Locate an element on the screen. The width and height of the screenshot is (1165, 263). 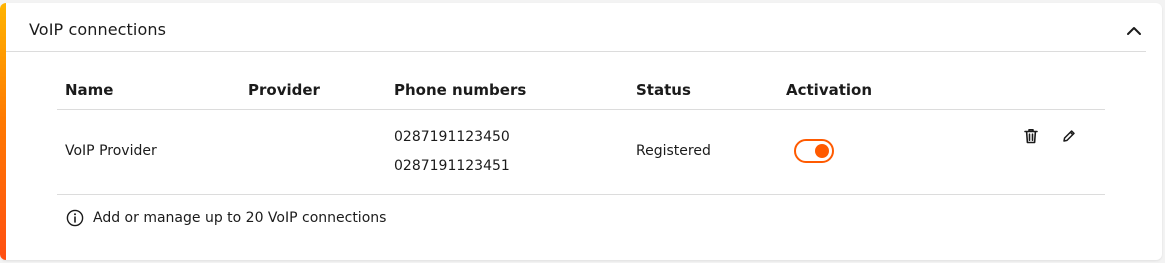
header-phone-numbers: Phone numbers is located at coordinates (460, 90).